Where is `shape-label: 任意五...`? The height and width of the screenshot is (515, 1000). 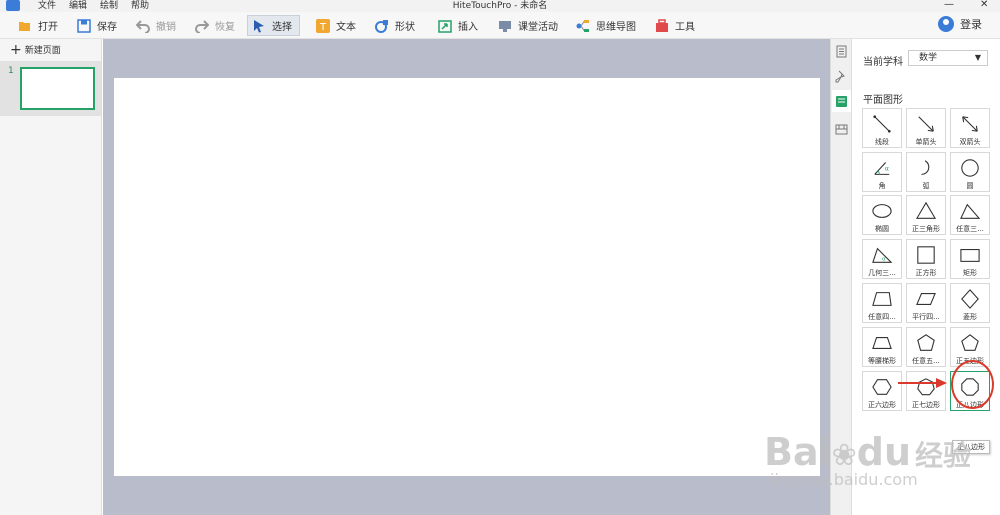
shape-label: 任意五... is located at coordinates (926, 361).